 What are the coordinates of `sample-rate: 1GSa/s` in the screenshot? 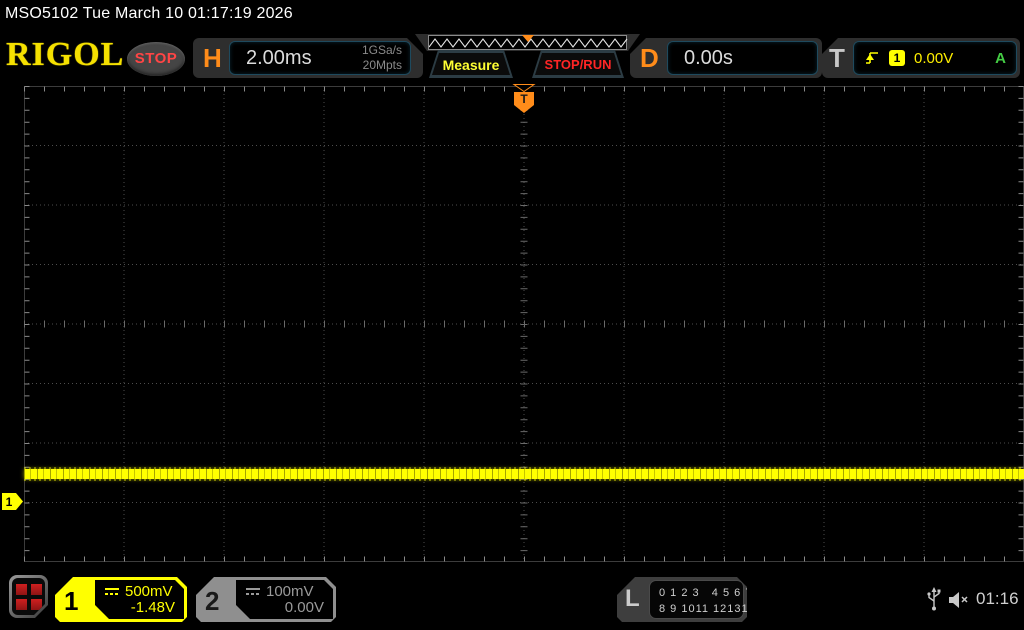 It's located at (381, 50).